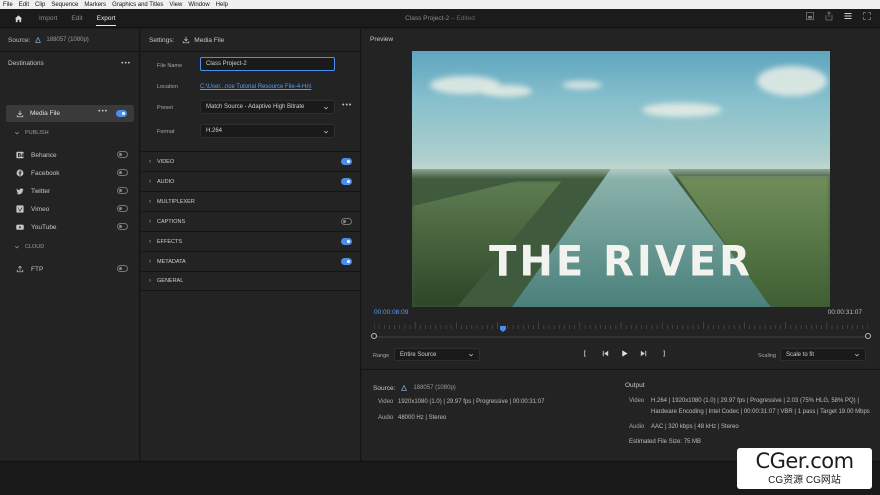 This screenshot has height=495, width=880. I want to click on section-captions: › CAPTIONS, so click(250, 221).